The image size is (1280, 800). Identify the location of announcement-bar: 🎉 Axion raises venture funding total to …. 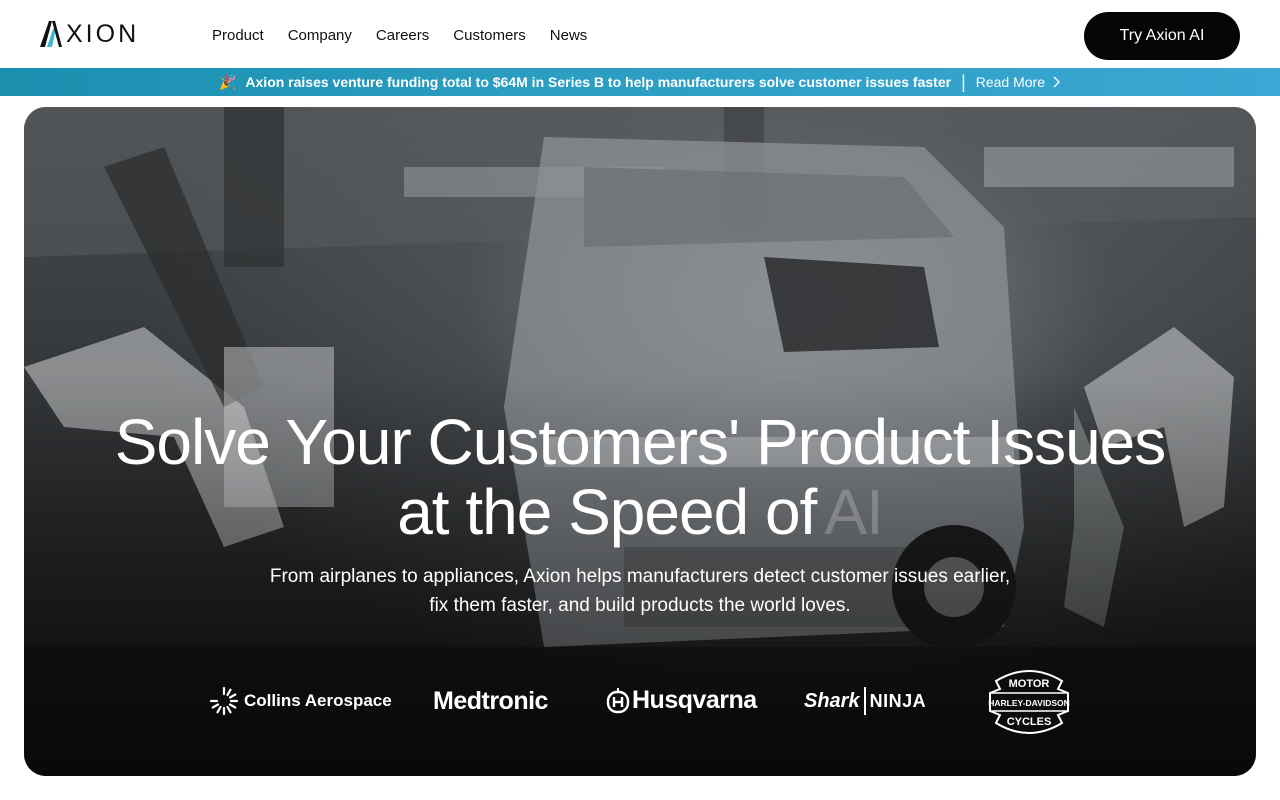
(640, 82).